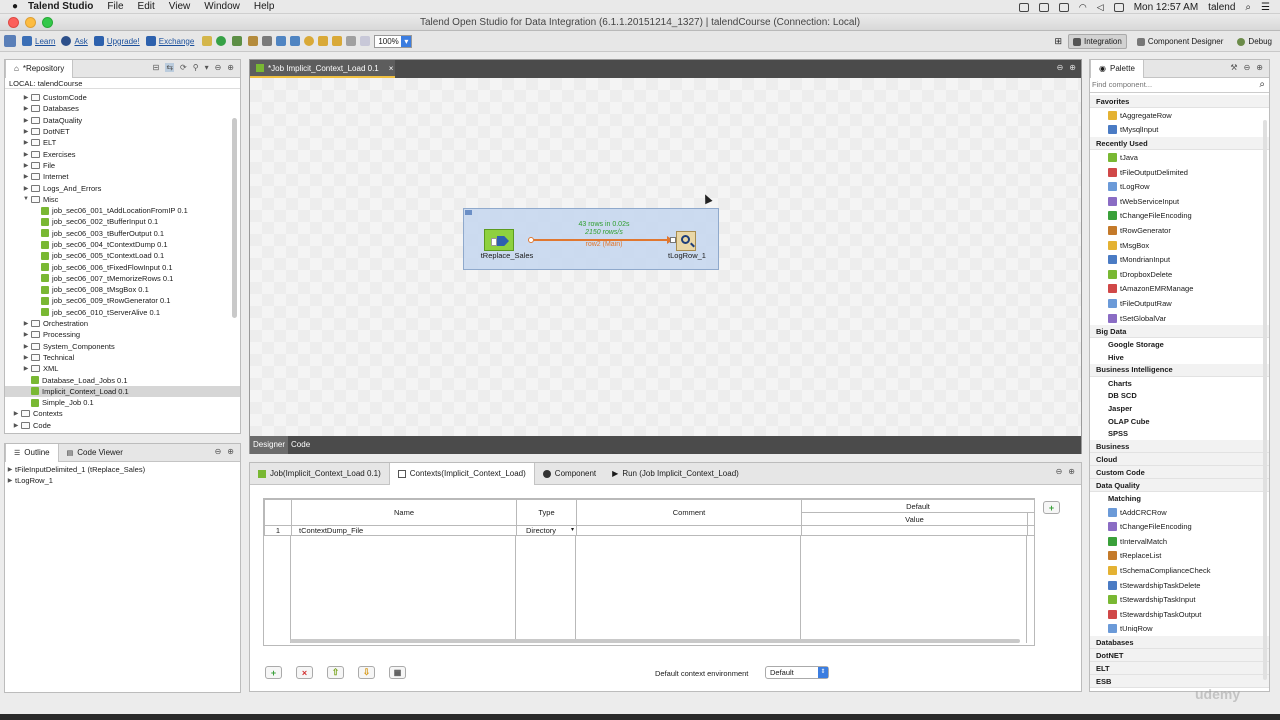  What do you see at coordinates (918, 506) in the screenshot?
I see `default-column-header: Default` at bounding box center [918, 506].